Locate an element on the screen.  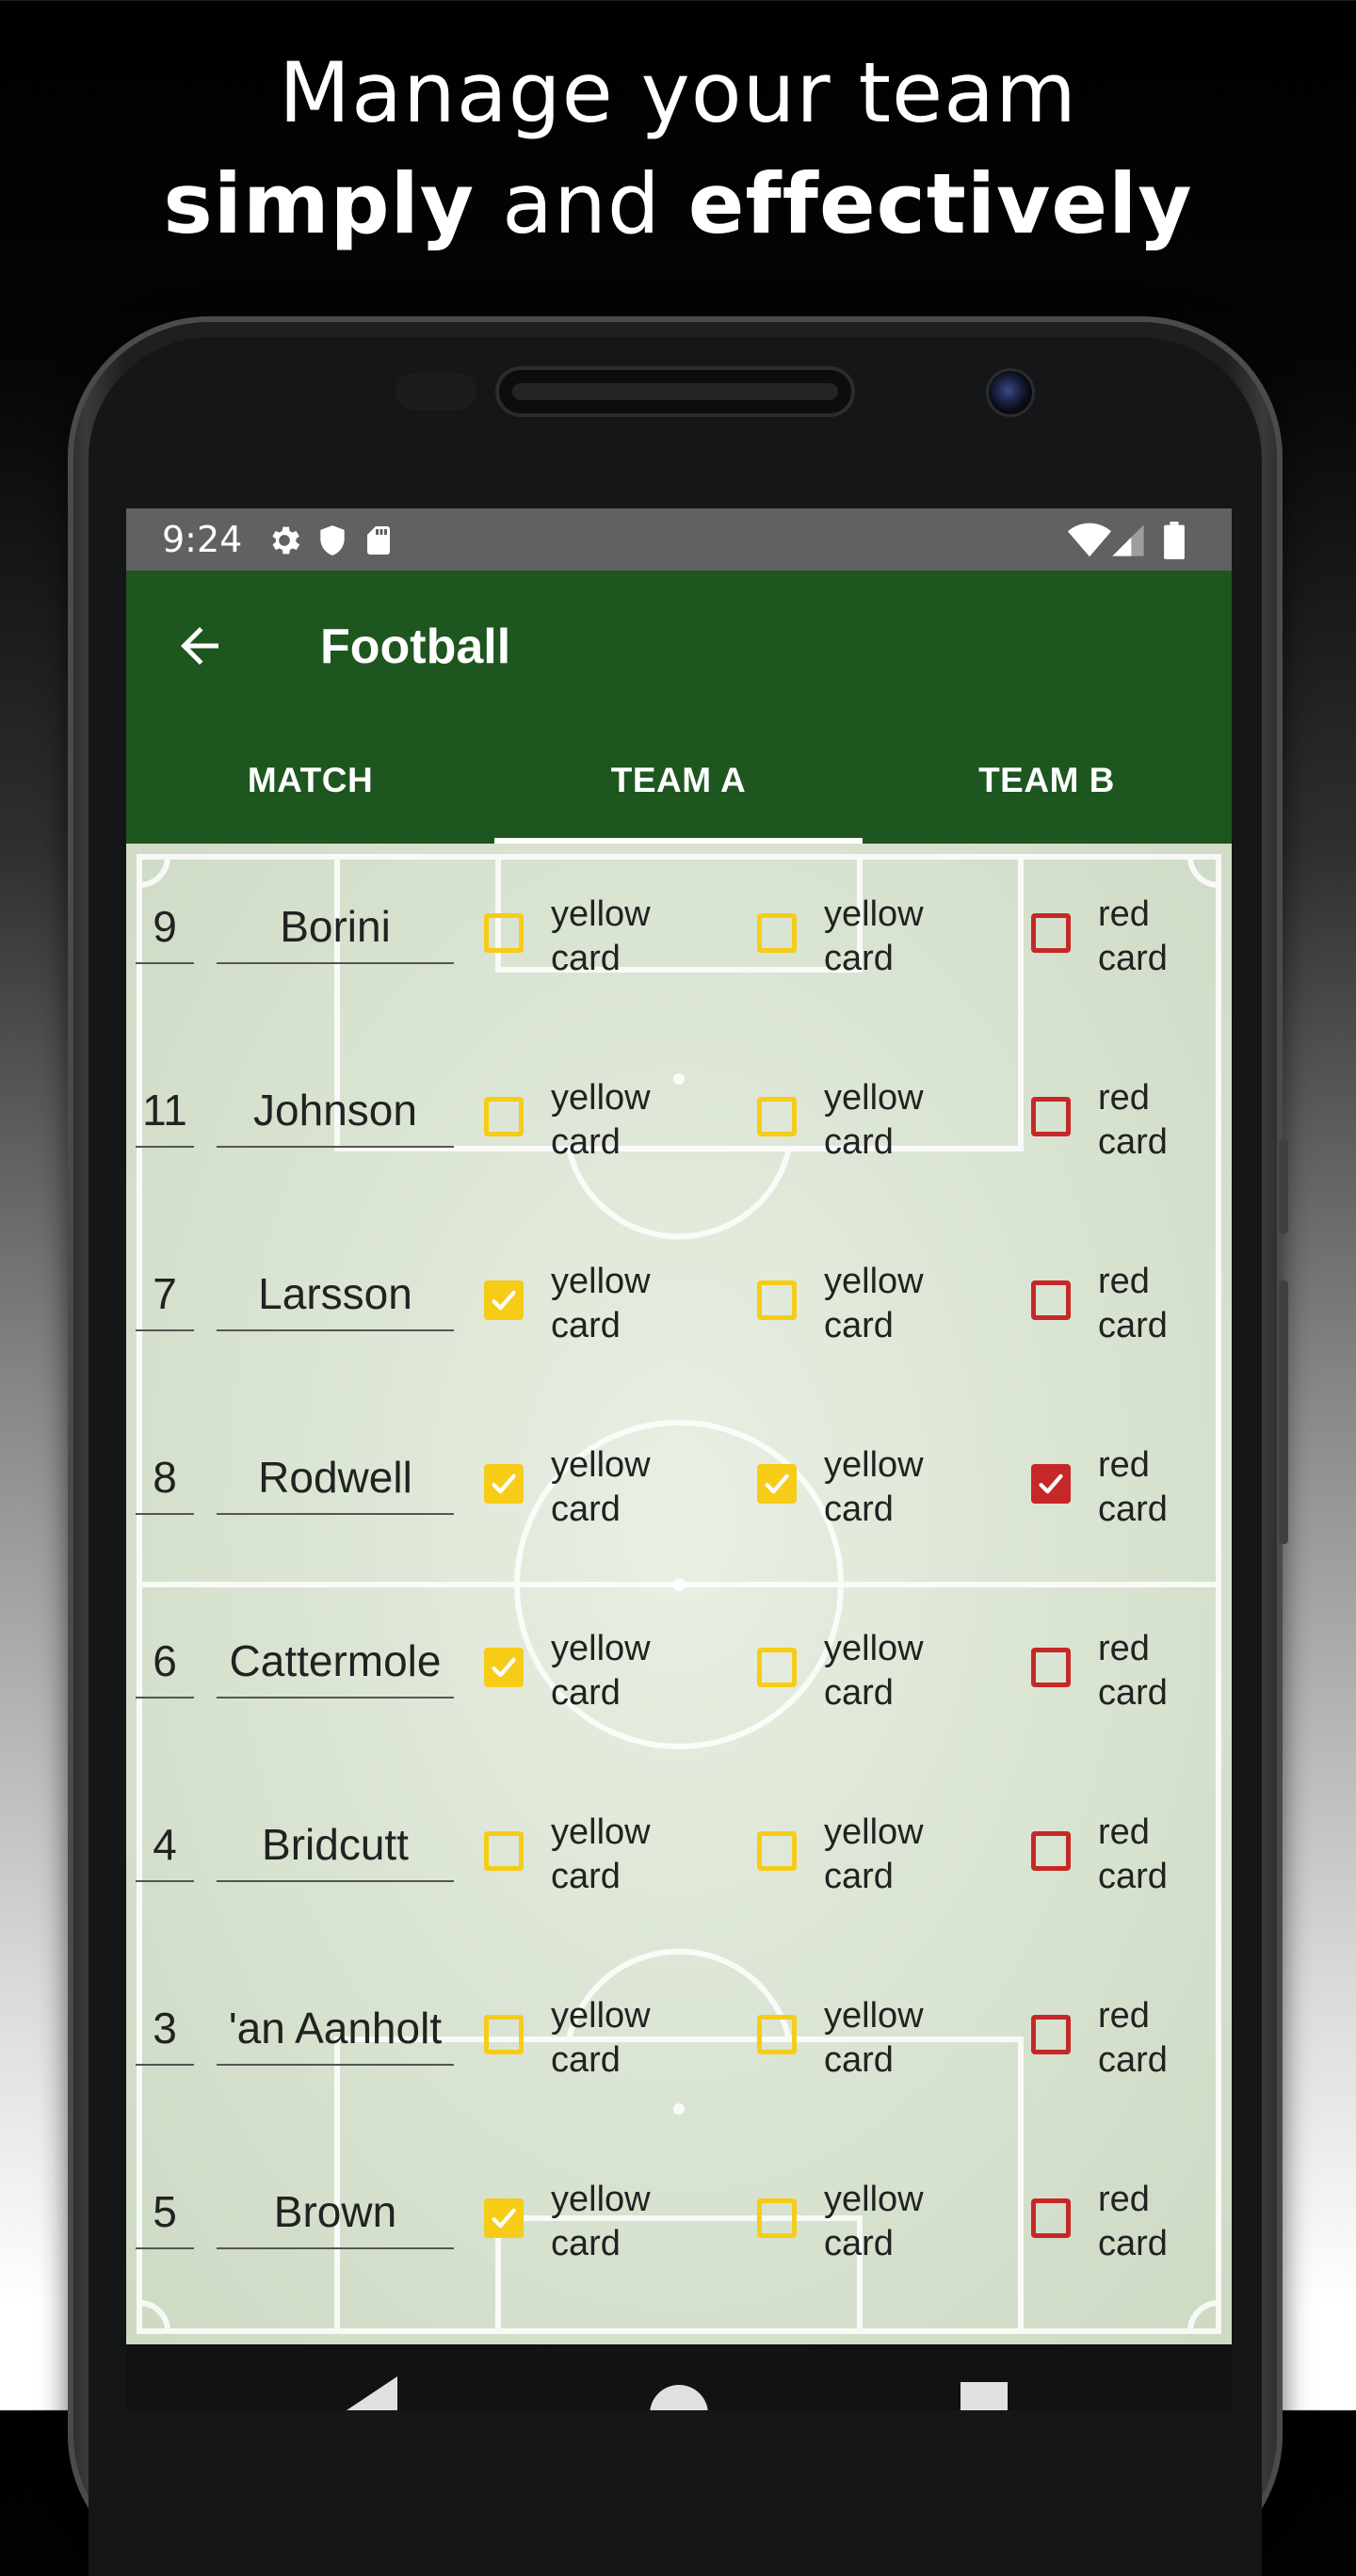
first-yellow-card-label: yellow card is located at coordinates (601, 937).